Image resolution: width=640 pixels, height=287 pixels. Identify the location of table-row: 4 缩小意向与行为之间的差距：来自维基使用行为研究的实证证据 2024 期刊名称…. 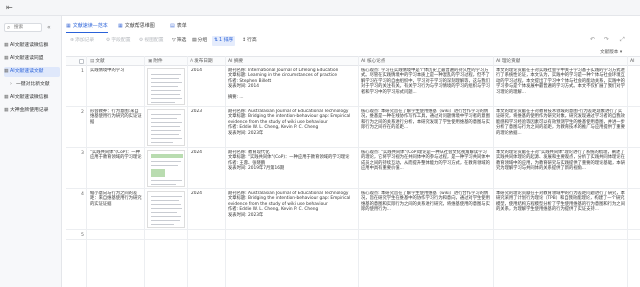
(353, 209).